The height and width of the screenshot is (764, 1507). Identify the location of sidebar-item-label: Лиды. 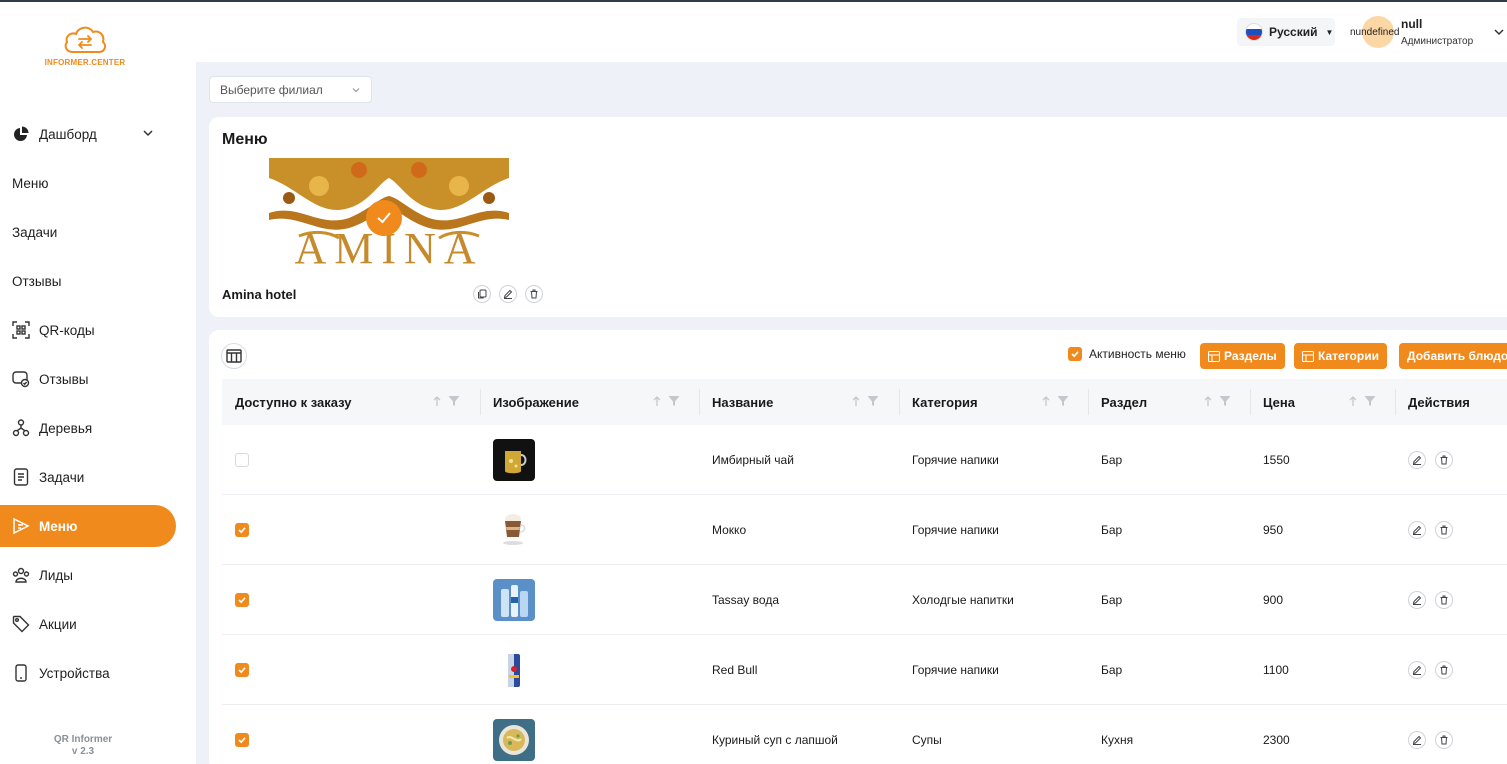
(56, 575).